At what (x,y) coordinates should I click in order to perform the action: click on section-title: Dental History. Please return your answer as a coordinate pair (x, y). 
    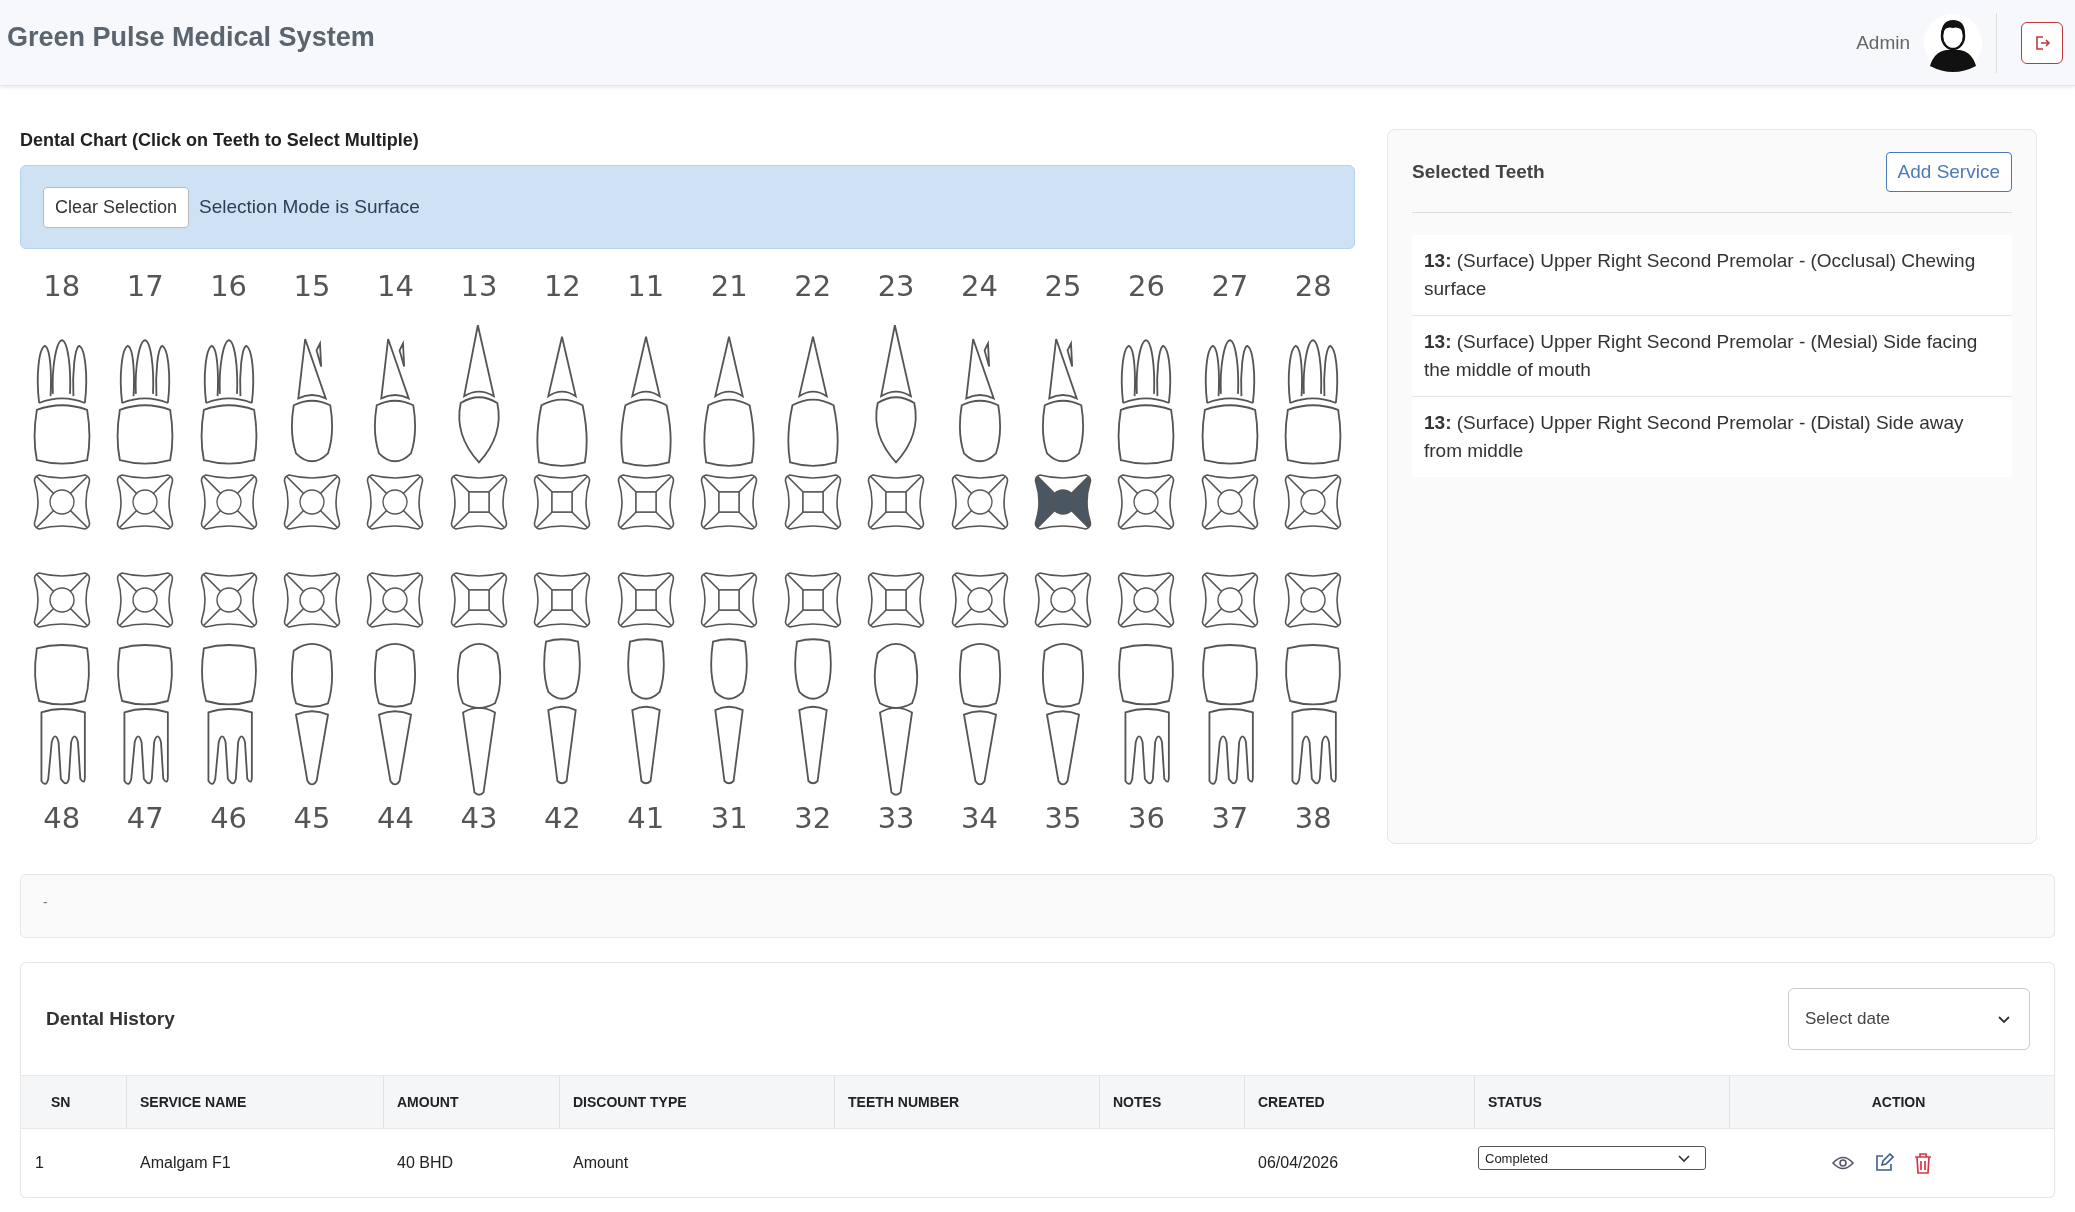
    Looking at the image, I should click on (110, 1019).